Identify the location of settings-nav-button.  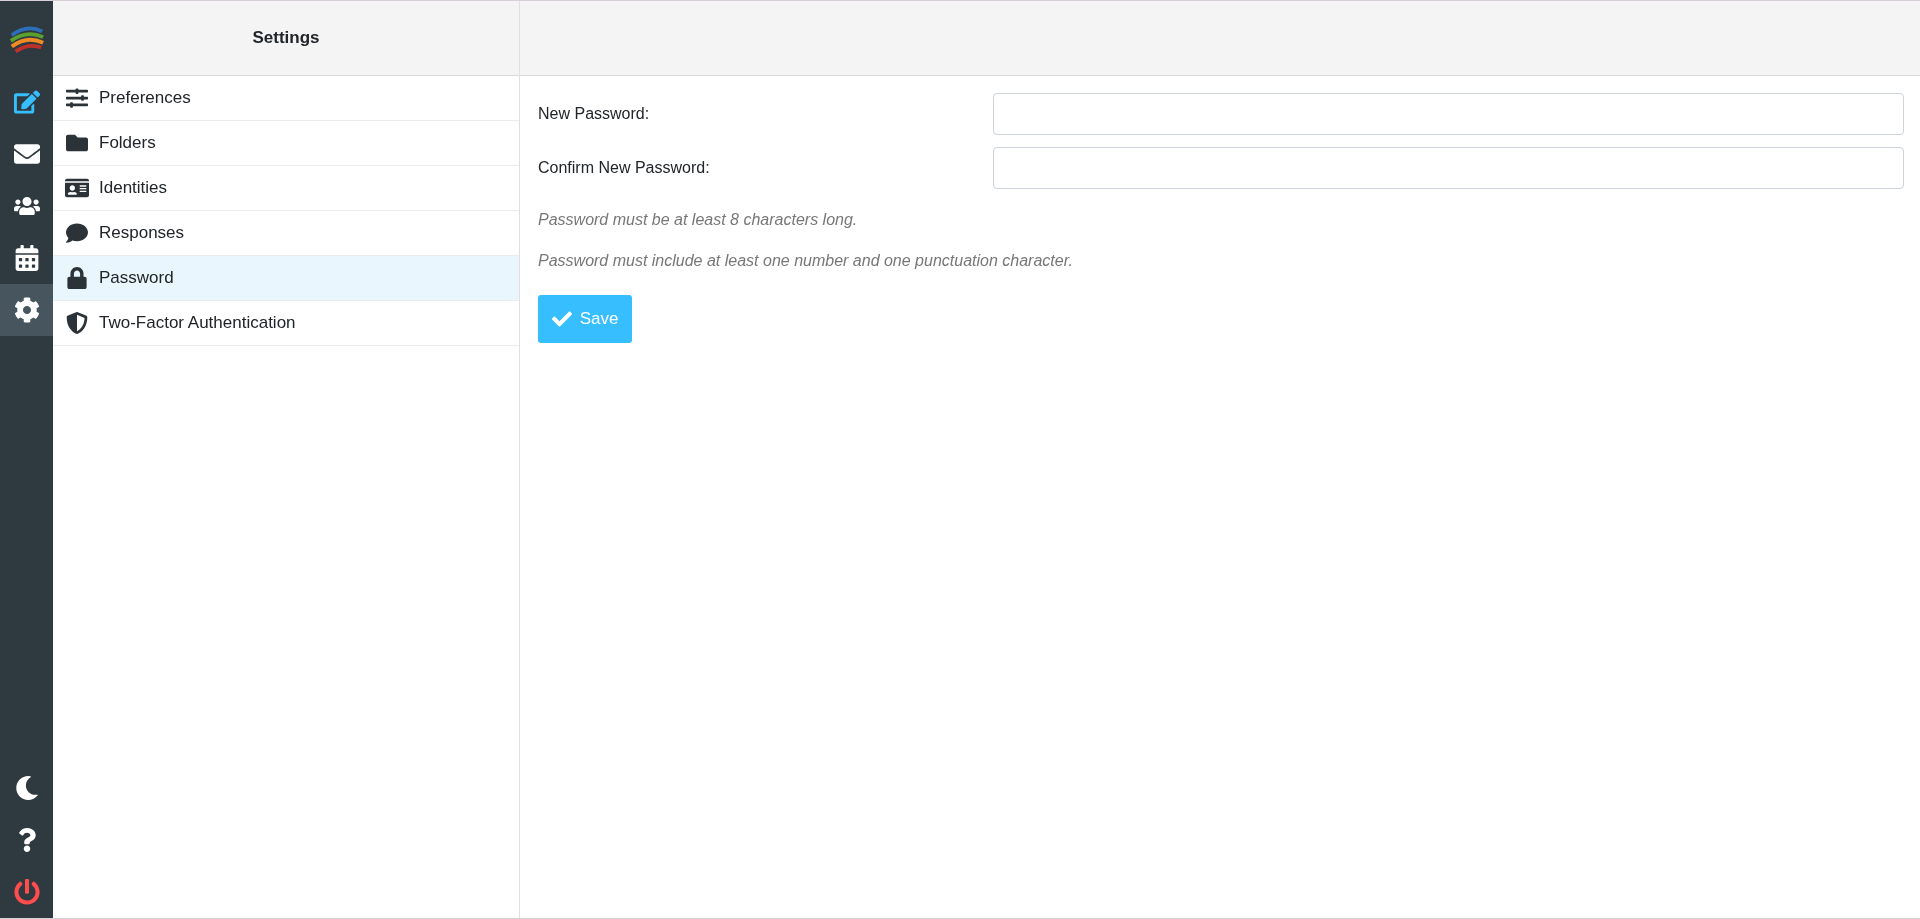
(26, 310).